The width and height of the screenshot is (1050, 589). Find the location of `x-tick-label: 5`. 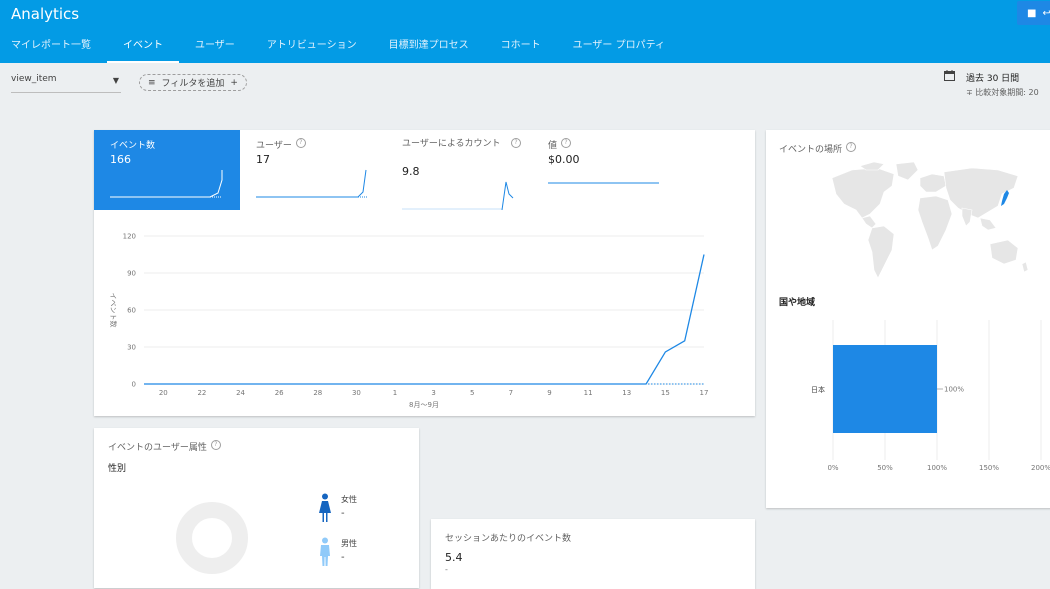

x-tick-label: 5 is located at coordinates (472, 393).